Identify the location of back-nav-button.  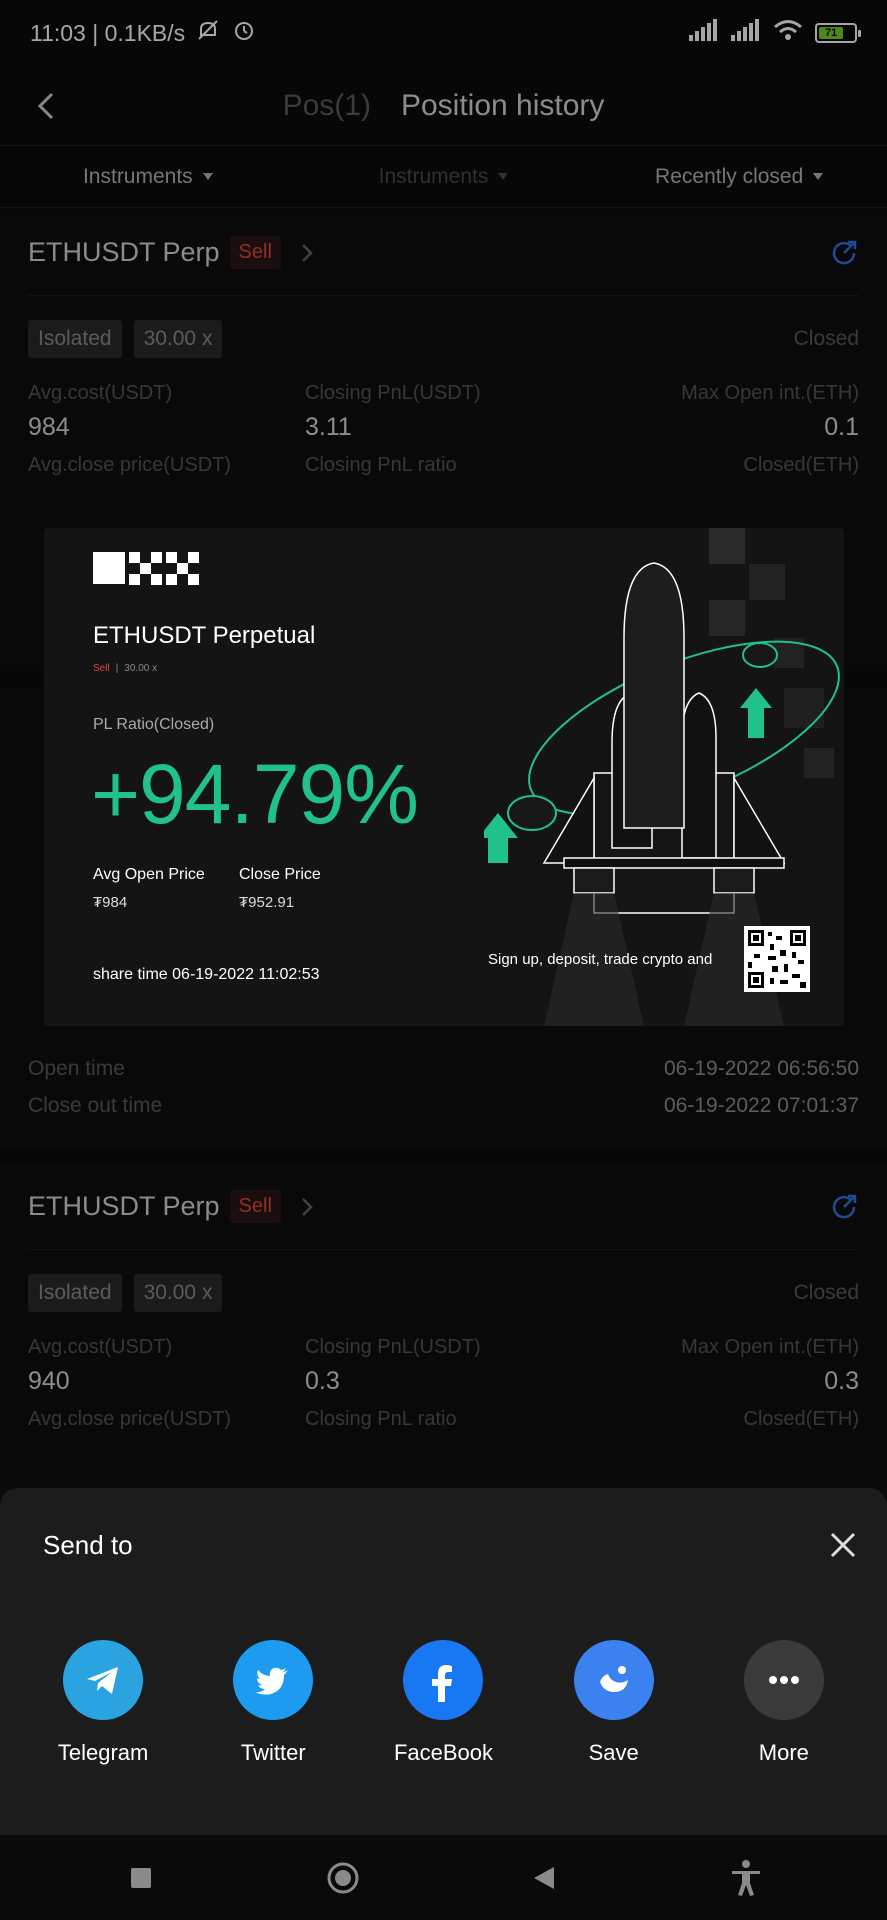
(544, 1878).